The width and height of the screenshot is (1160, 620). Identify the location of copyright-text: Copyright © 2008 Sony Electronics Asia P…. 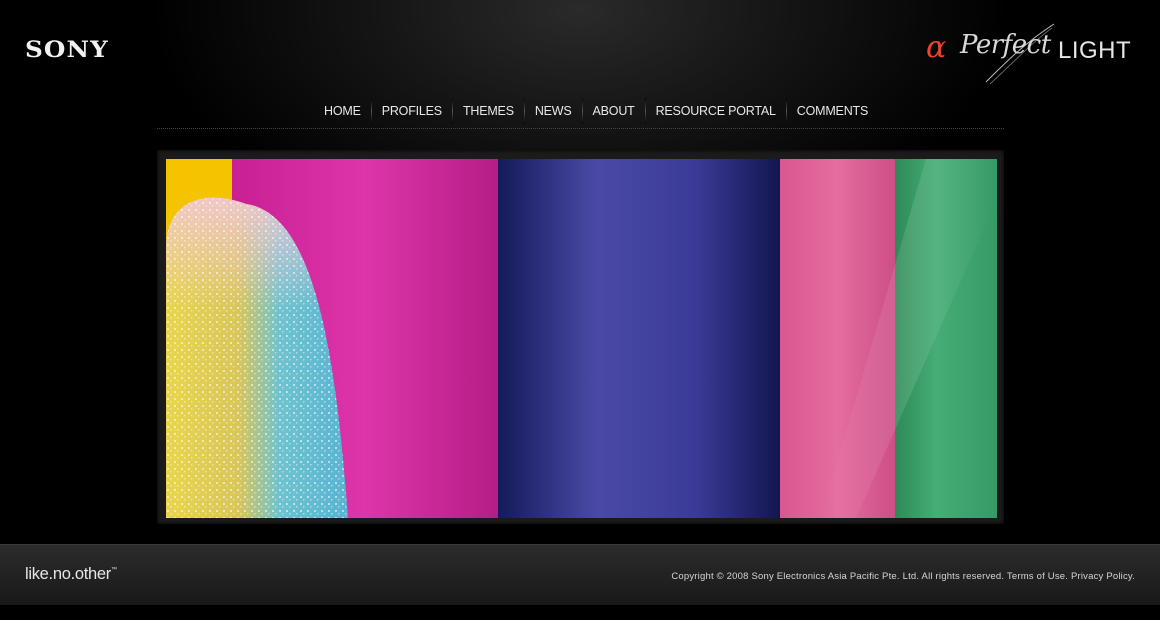
(838, 576).